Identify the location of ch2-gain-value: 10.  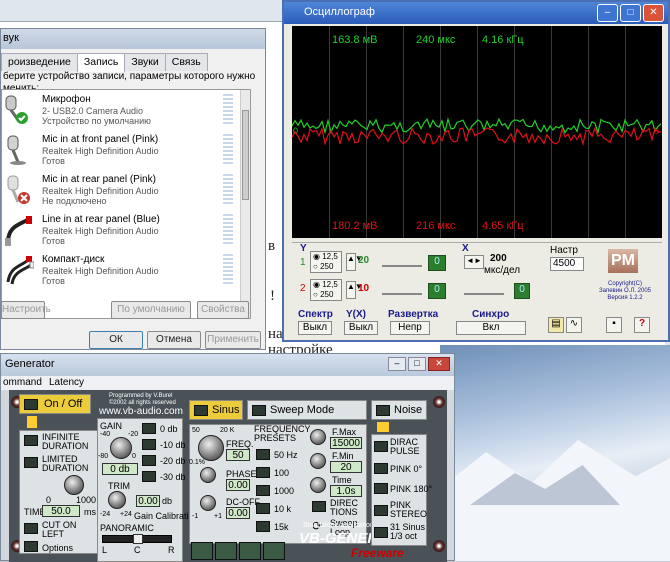
(364, 288).